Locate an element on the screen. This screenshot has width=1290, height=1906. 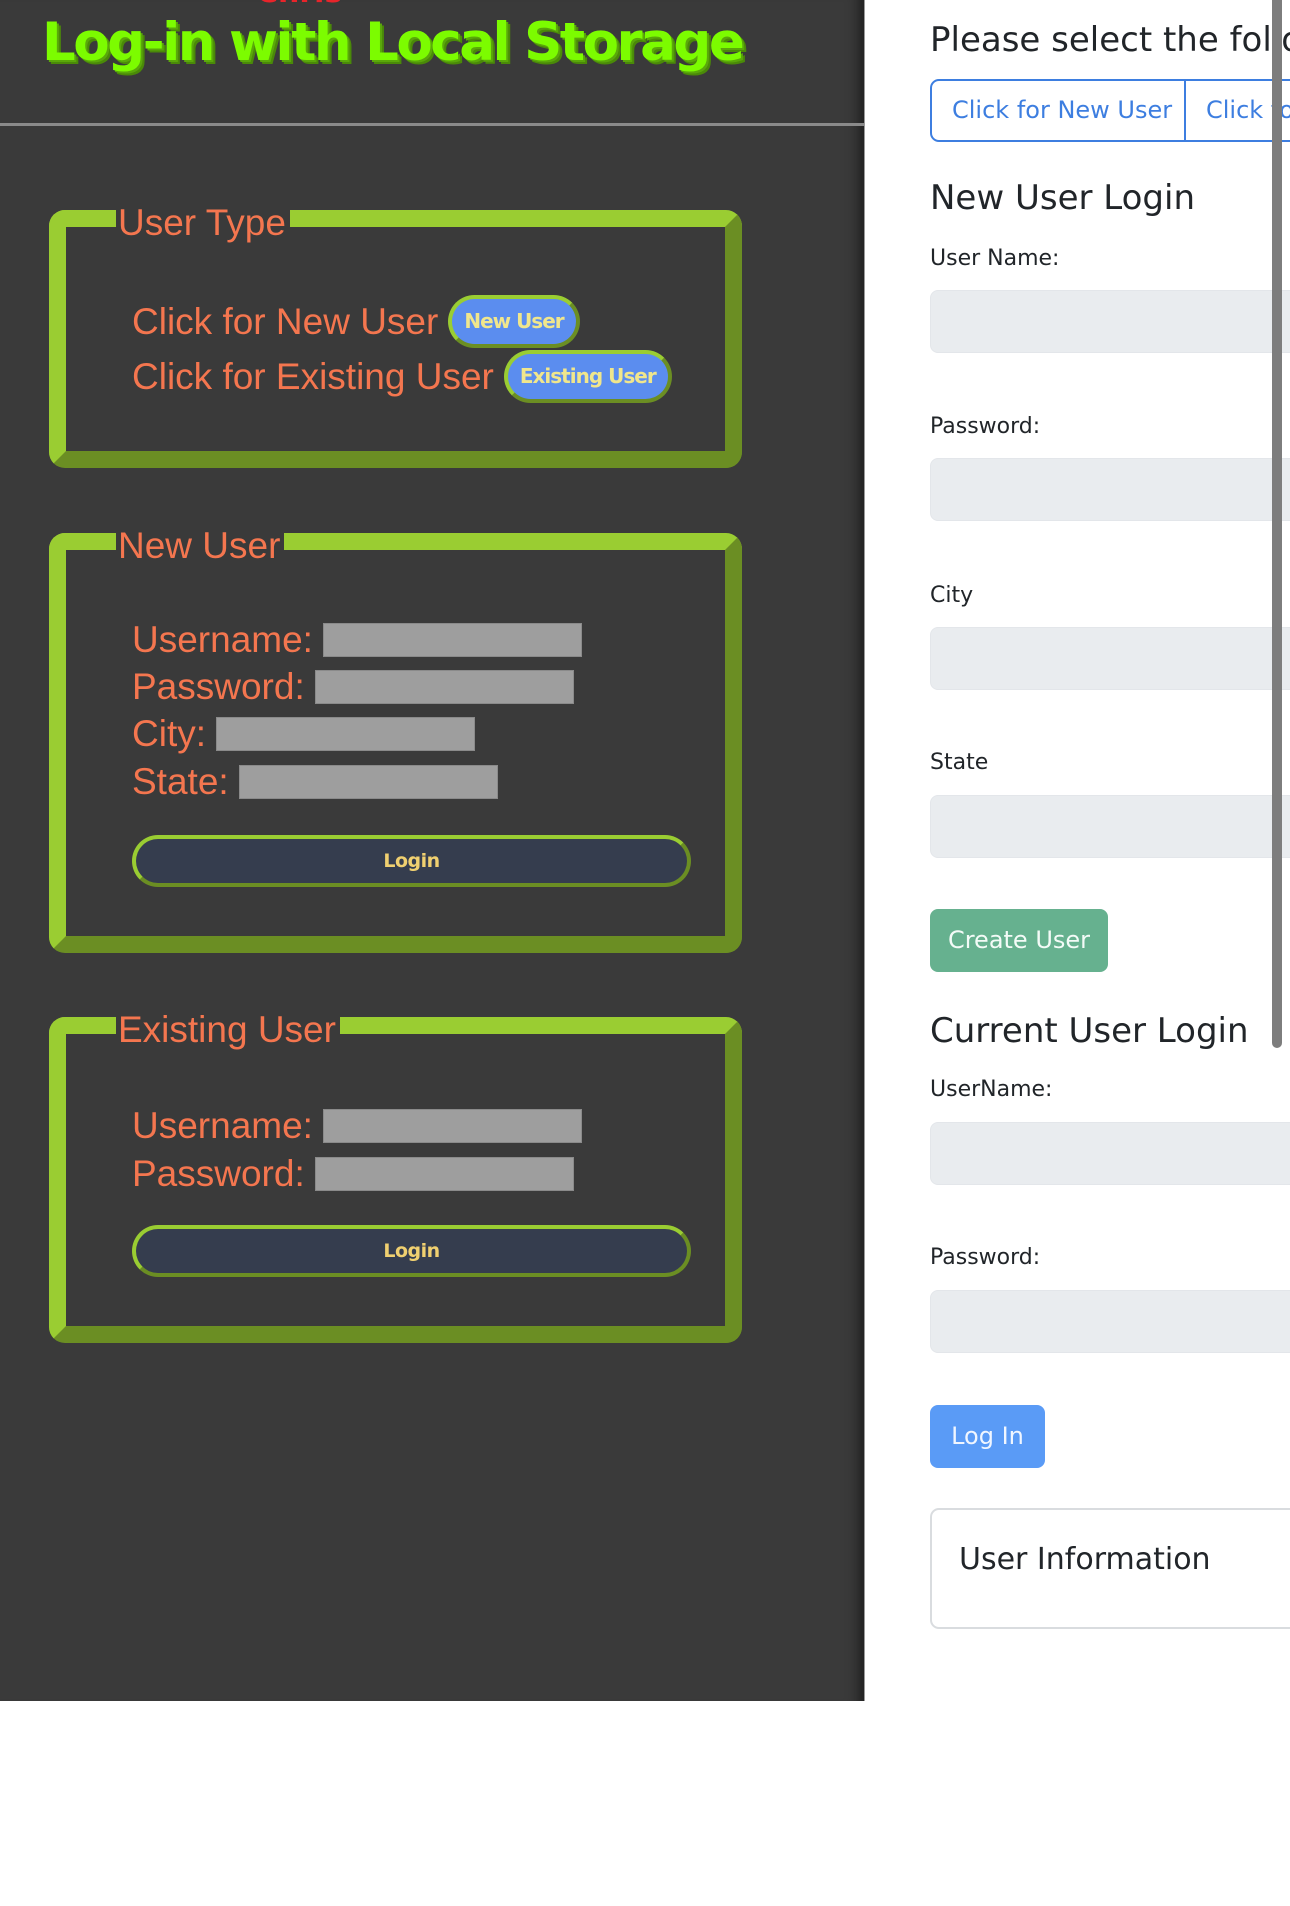
new-city-input is located at coordinates (345, 734).